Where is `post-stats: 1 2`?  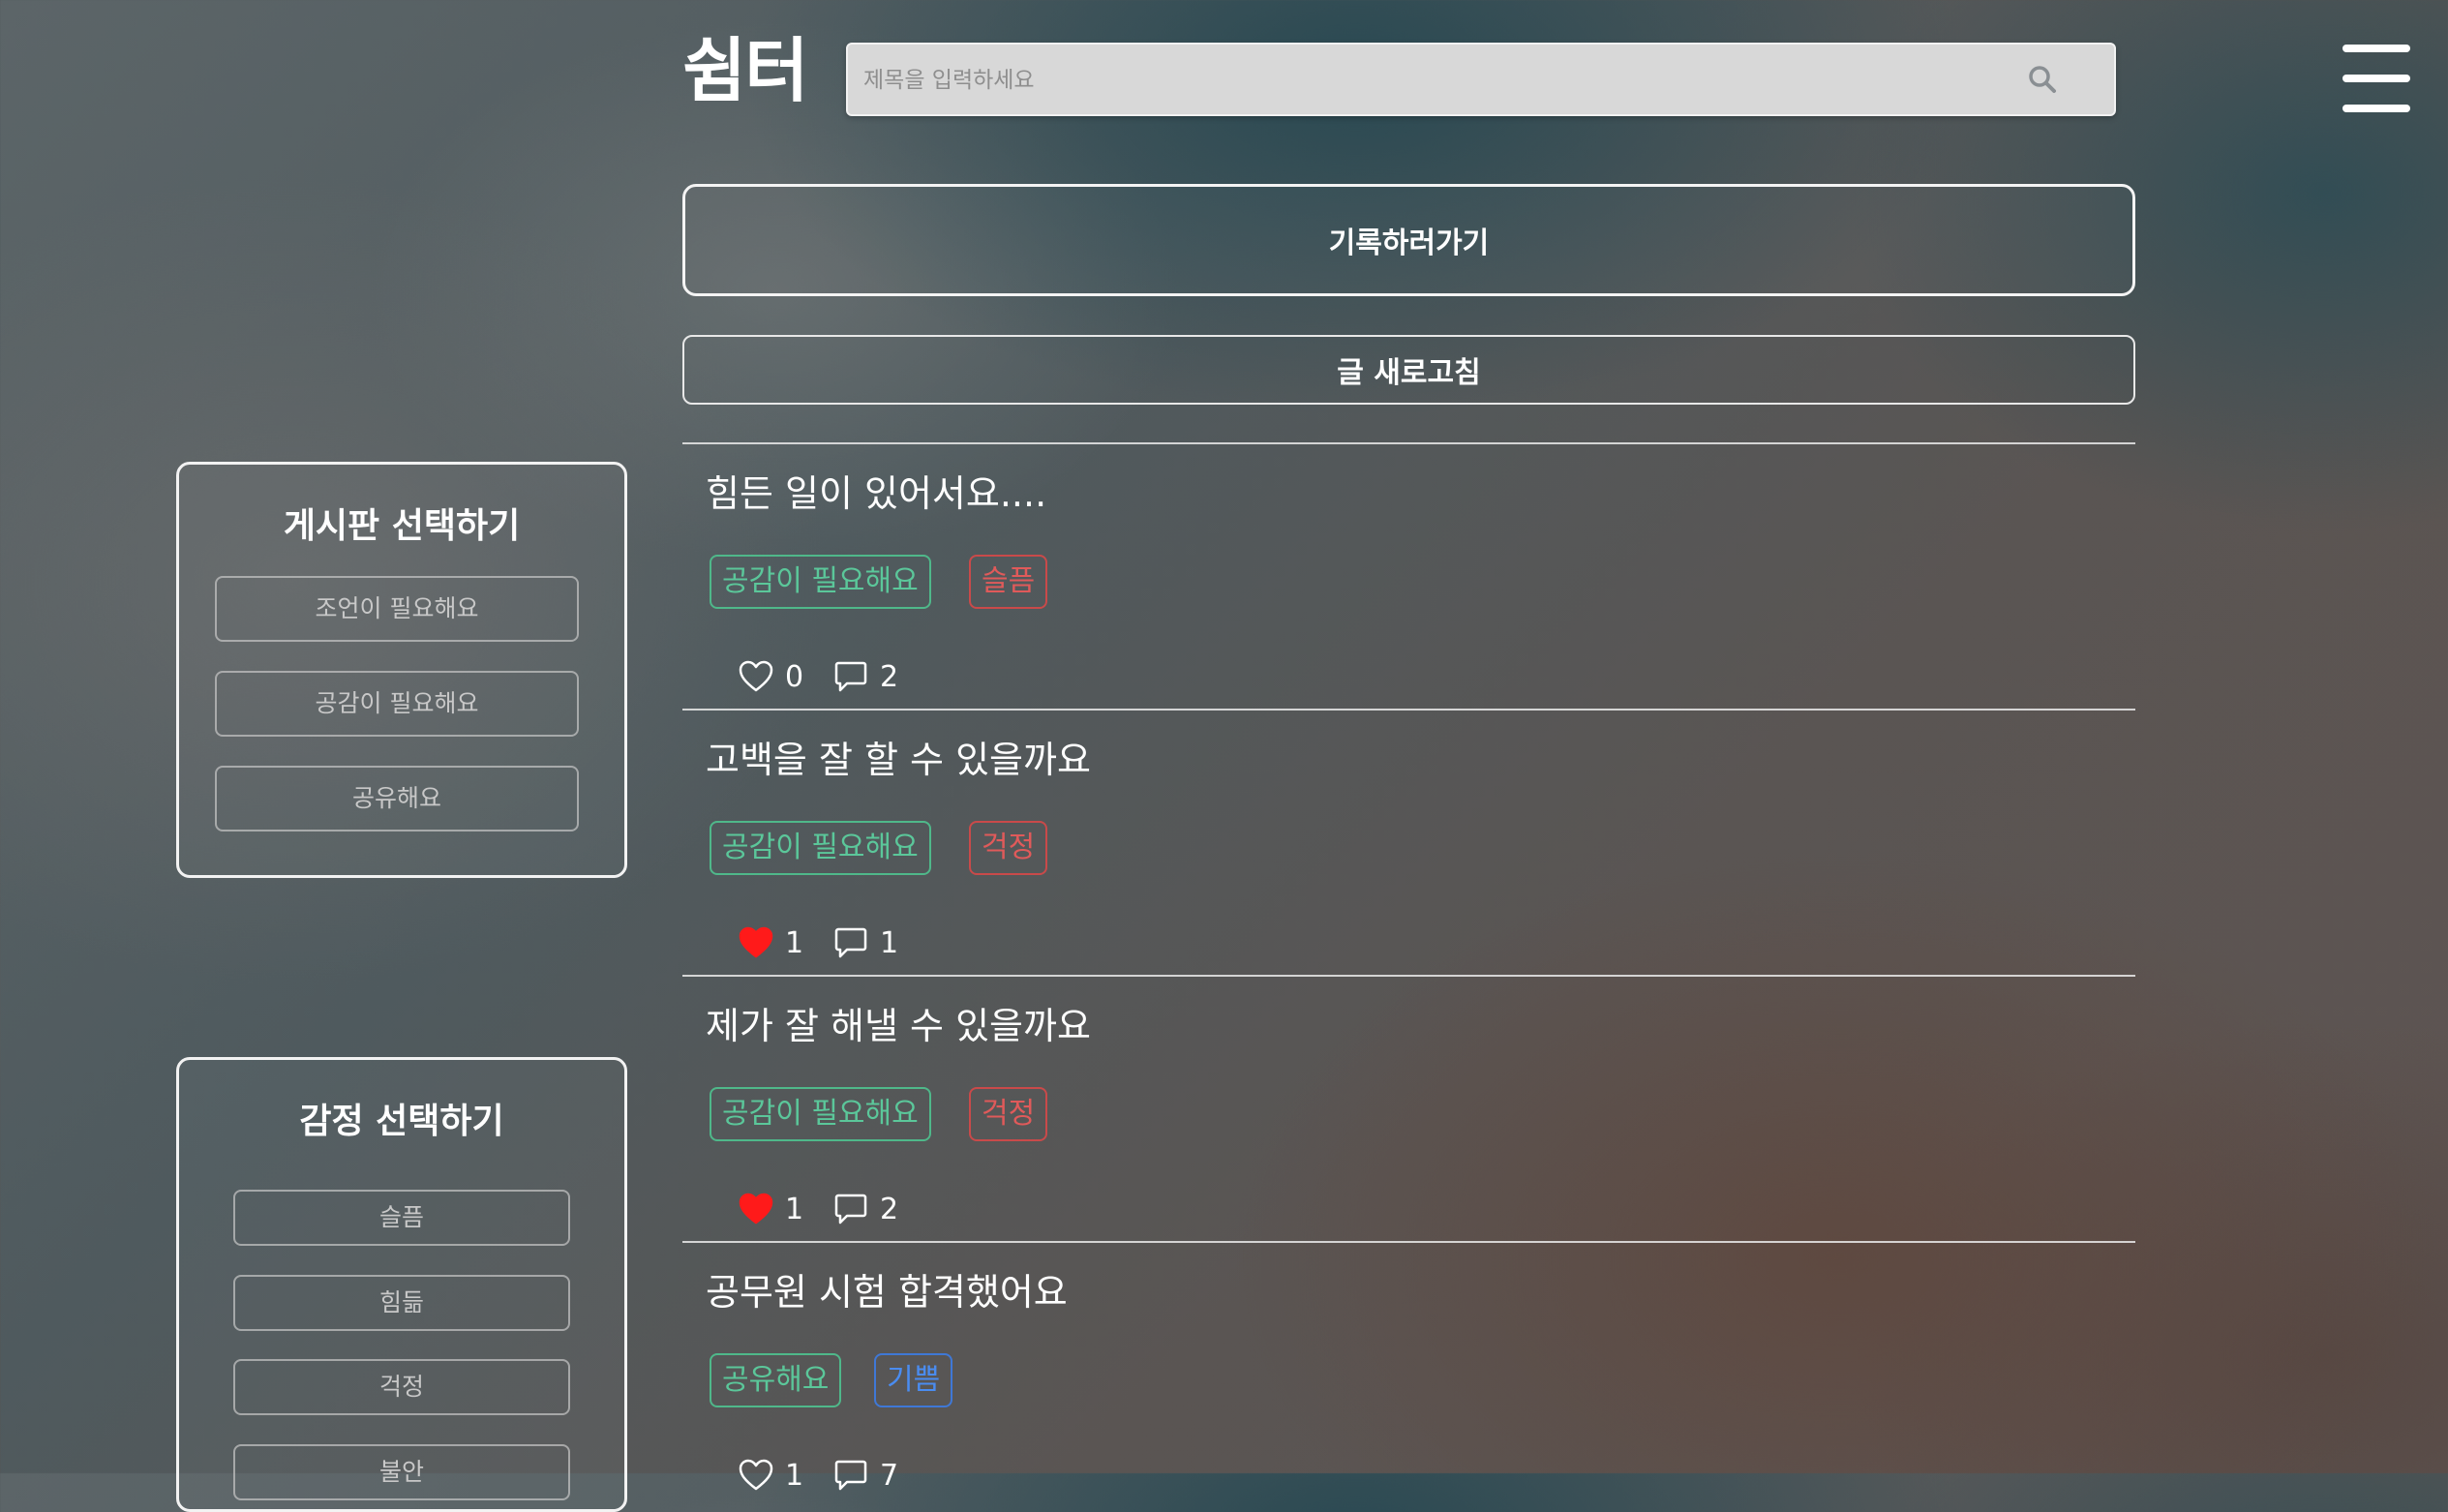
post-stats: 1 2 is located at coordinates (819, 1209).